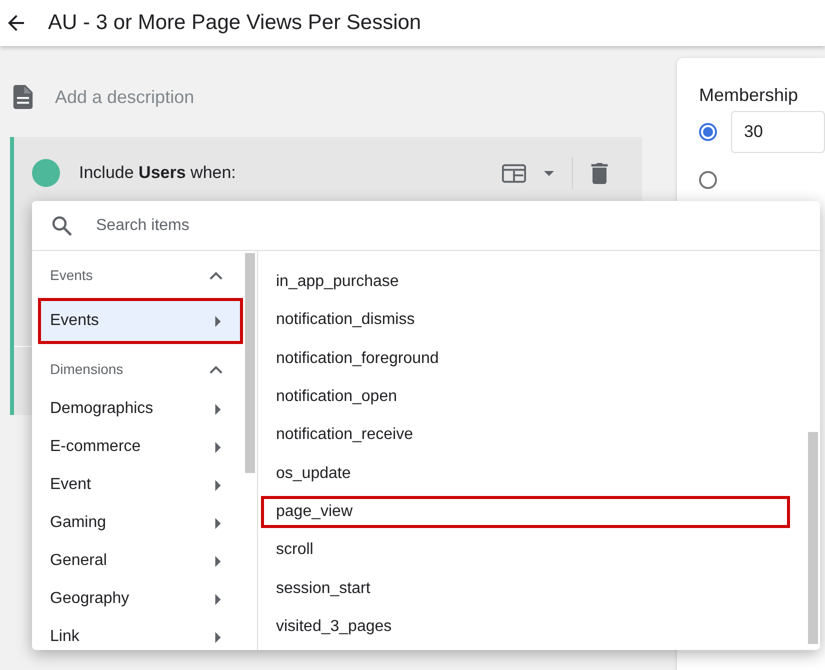 Image resolution: width=825 pixels, height=670 pixels. What do you see at coordinates (525, 359) in the screenshot?
I see `event-name-option: notification_foreground` at bounding box center [525, 359].